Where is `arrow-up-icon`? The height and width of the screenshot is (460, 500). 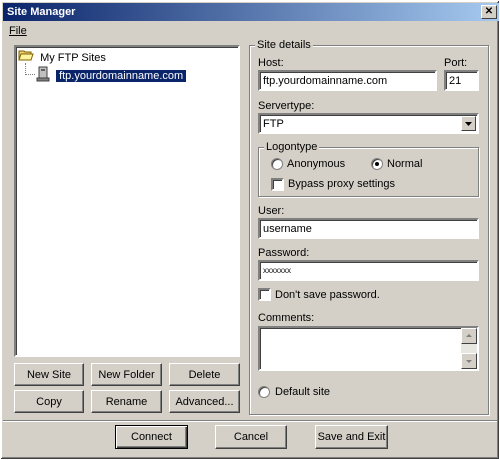
arrow-up-icon is located at coordinates (469, 335).